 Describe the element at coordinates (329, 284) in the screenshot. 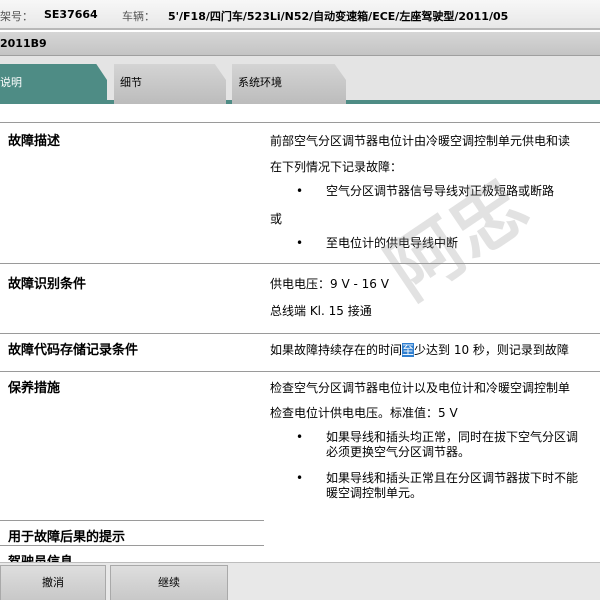

I see `identification-text: 供电电压：9 V - 16 V` at that location.